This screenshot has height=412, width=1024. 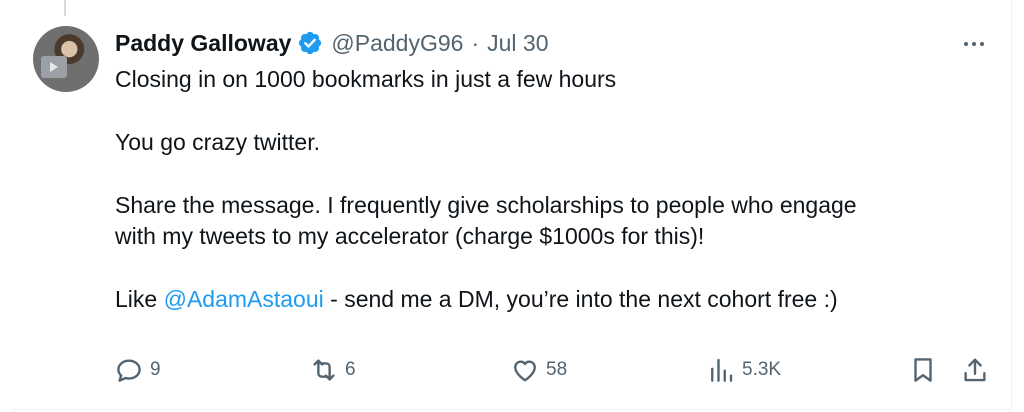 I want to click on bookmark-icon, so click(x=923, y=370).